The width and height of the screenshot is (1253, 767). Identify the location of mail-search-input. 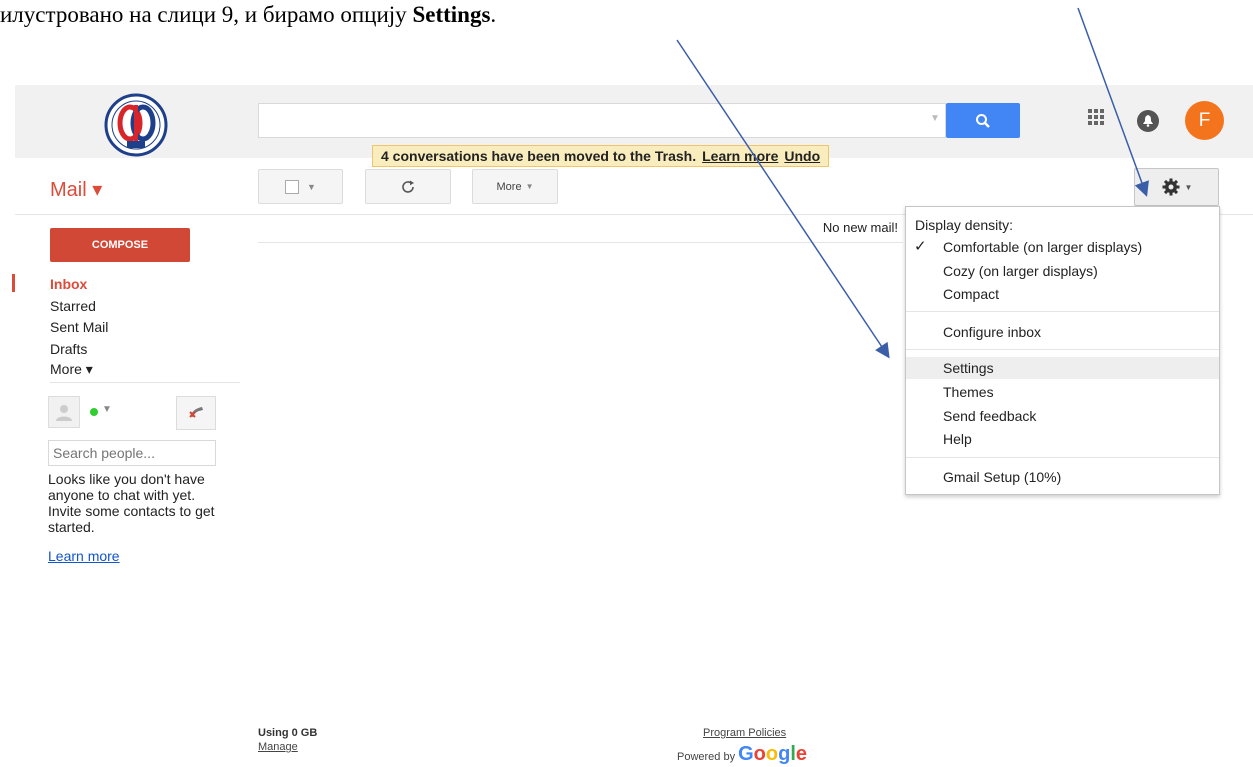
(602, 120).